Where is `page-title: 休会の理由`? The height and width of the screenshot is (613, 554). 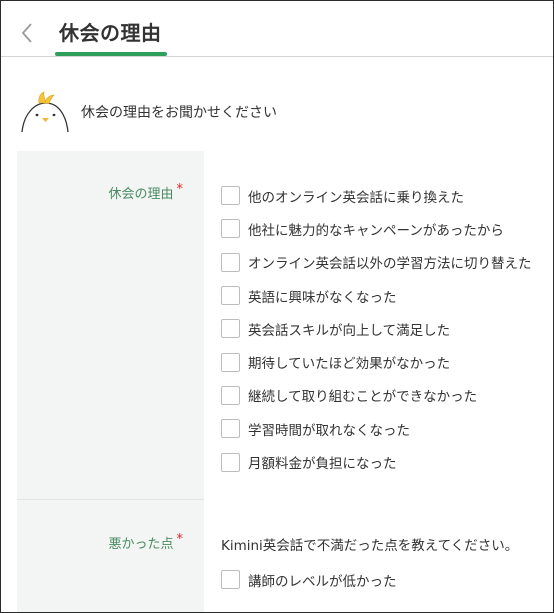
page-title: 休会の理由 is located at coordinates (110, 33).